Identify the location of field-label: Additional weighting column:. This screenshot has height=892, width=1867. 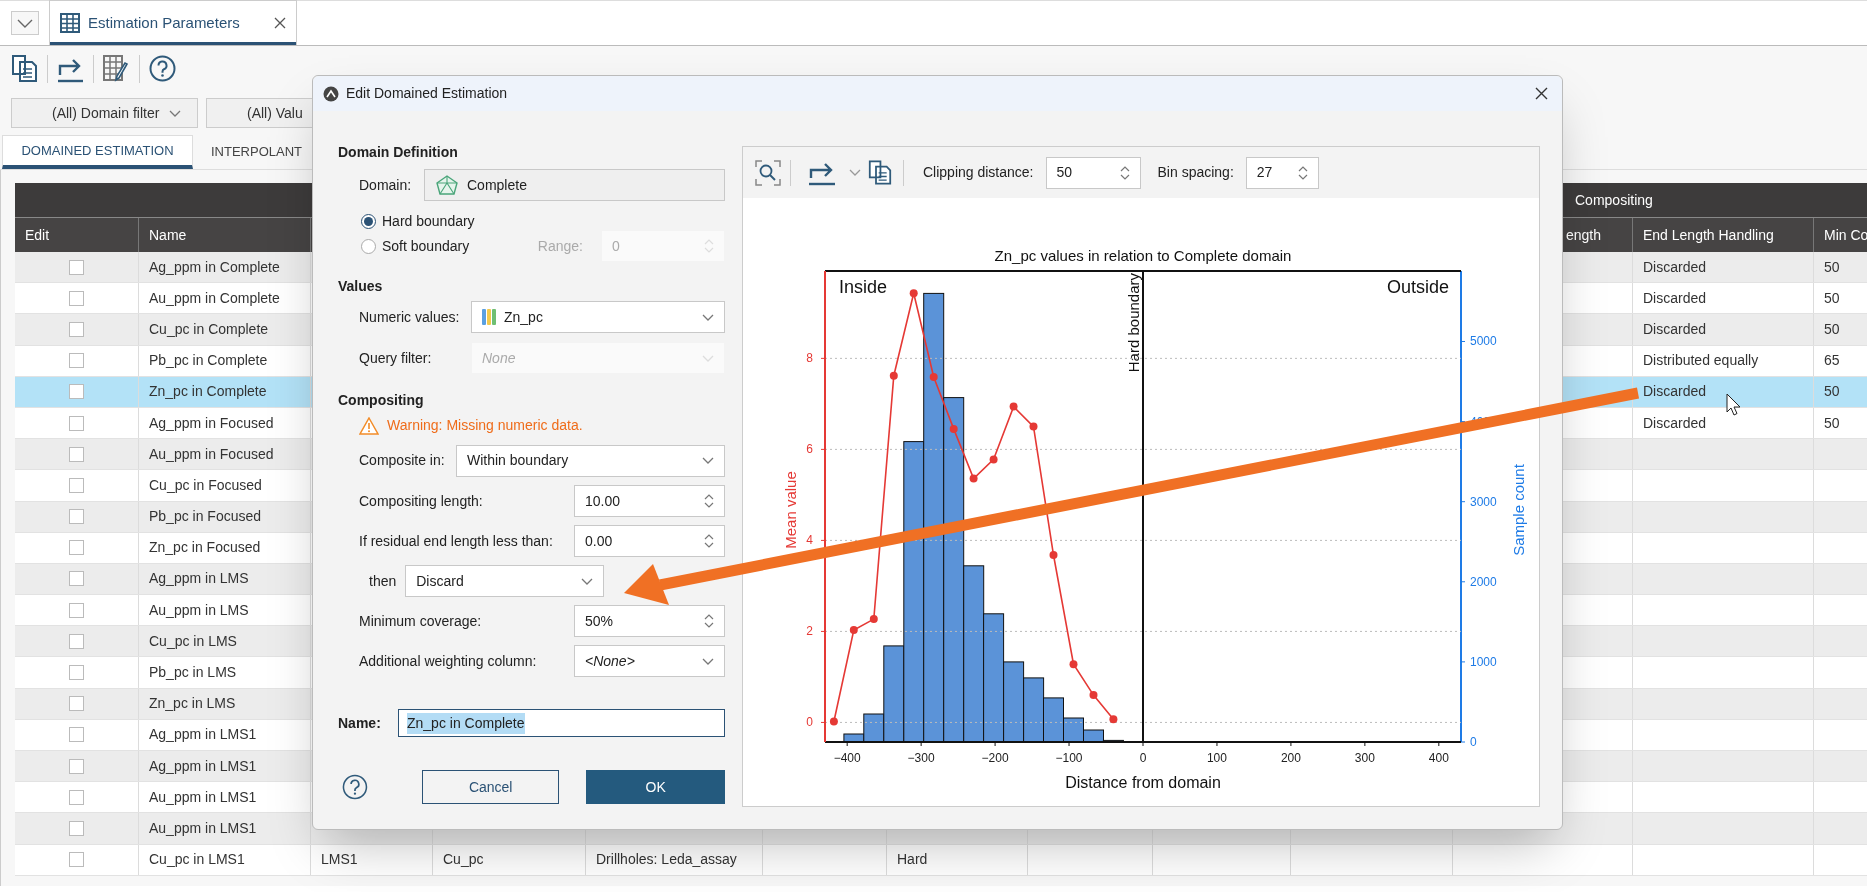
(448, 661).